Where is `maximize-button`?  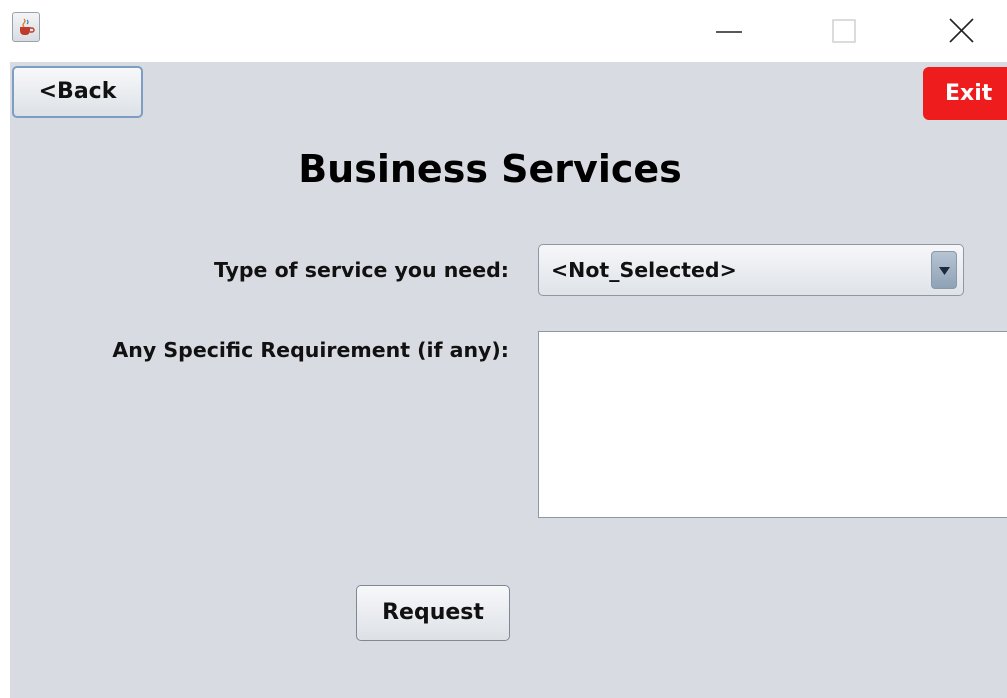 maximize-button is located at coordinates (845, 30).